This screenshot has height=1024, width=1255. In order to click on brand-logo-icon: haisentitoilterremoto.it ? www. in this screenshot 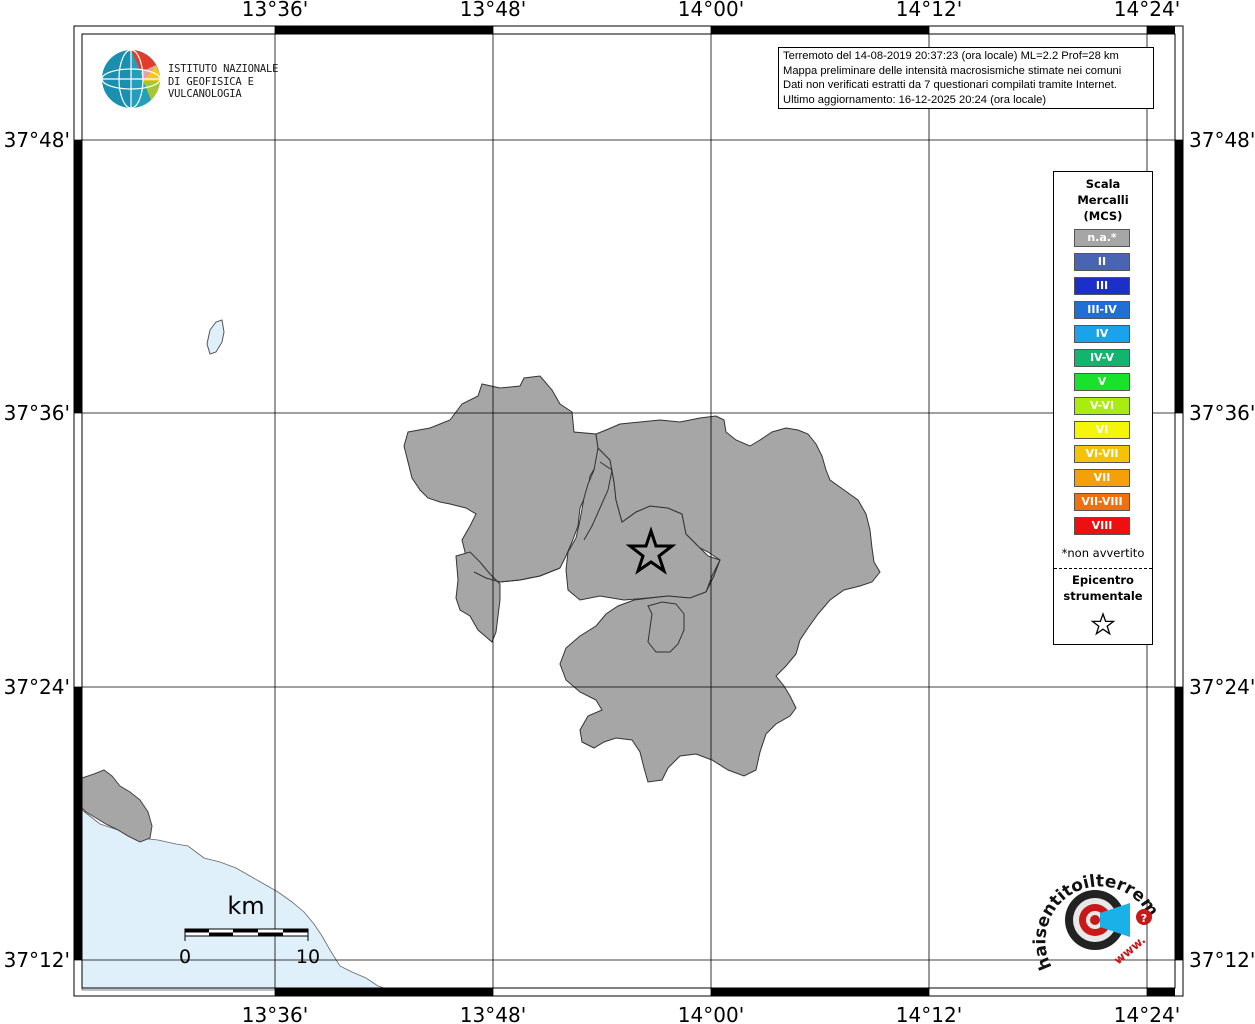, I will do `click(1093, 906)`.